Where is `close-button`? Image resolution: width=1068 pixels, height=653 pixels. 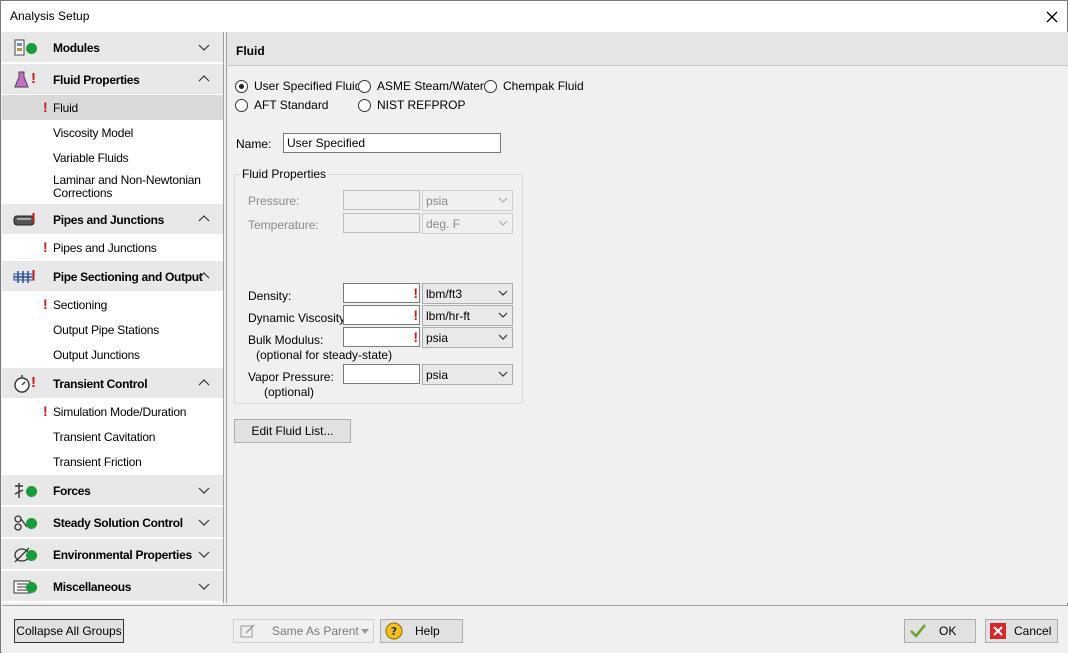 close-button is located at coordinates (1052, 16).